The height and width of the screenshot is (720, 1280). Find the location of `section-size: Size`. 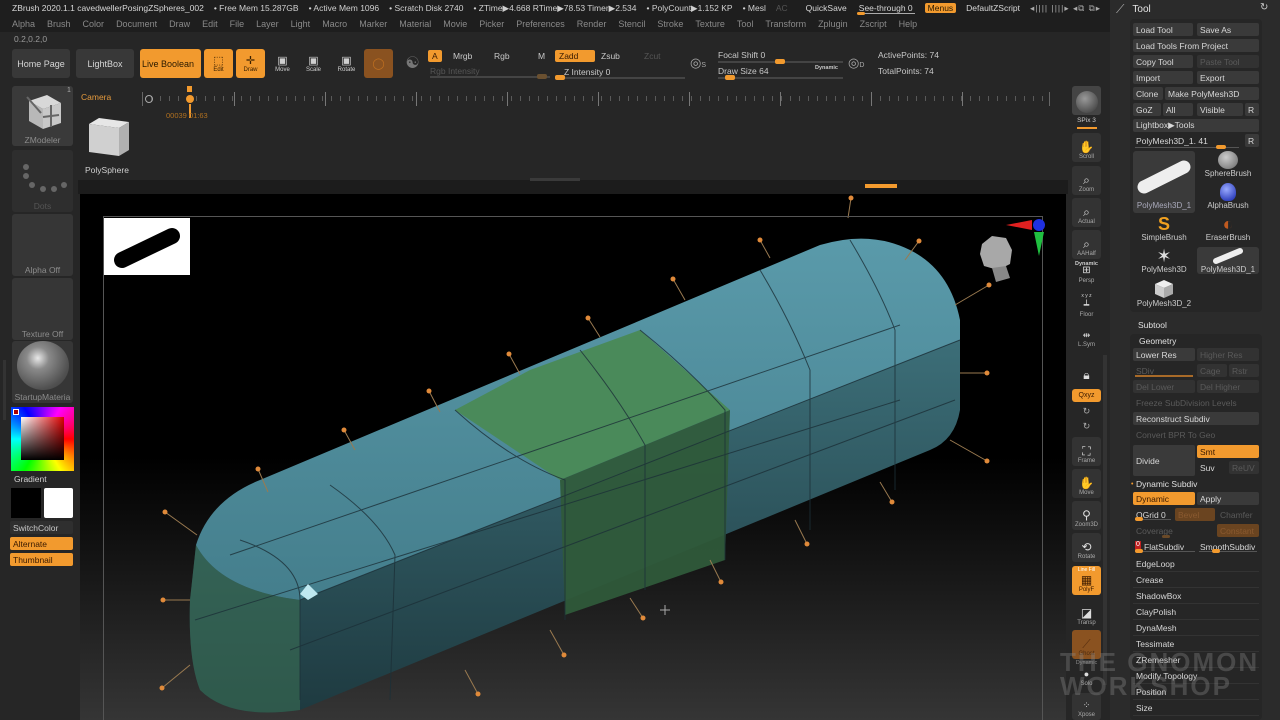

section-size: Size is located at coordinates (1196, 708).